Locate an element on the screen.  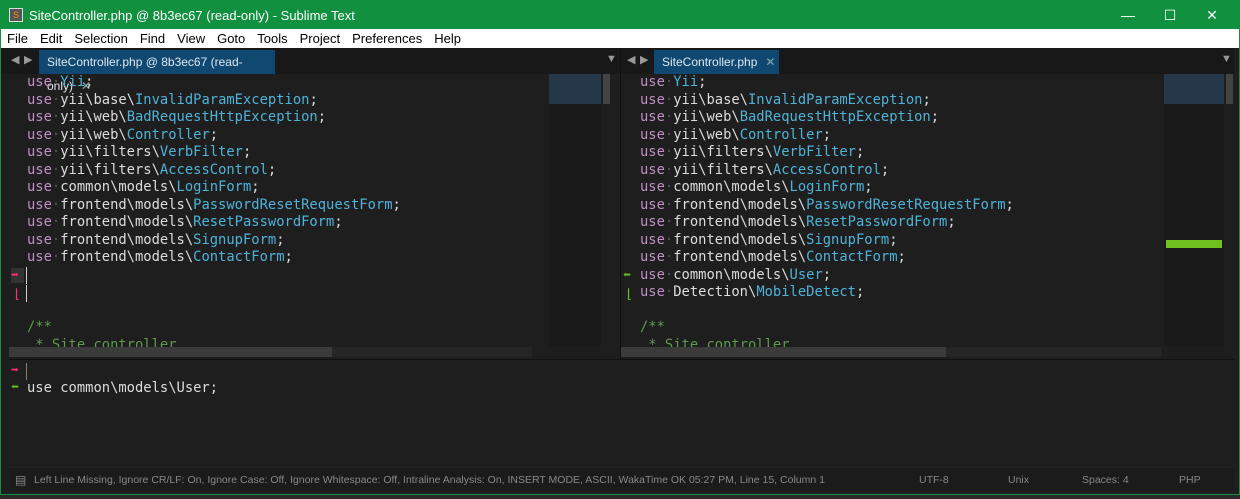
minimize-button: — is located at coordinates (1128, 15).